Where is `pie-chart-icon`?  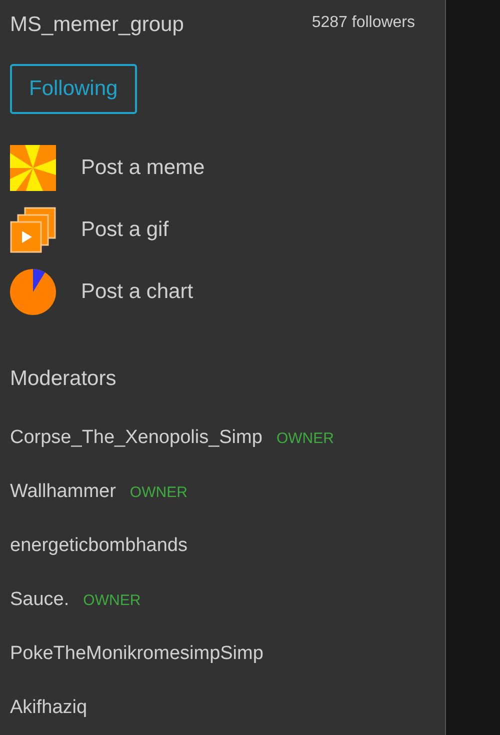
pie-chart-icon is located at coordinates (33, 291).